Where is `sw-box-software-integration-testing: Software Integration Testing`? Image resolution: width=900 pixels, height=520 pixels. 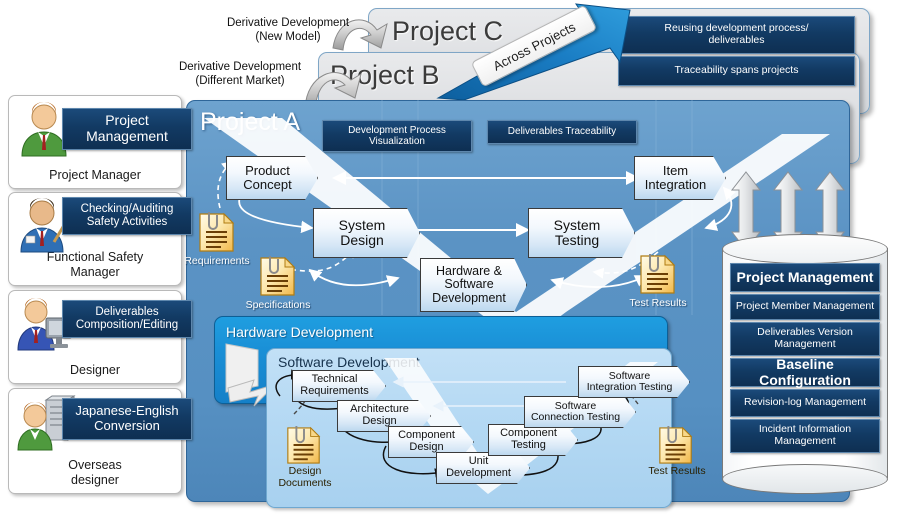 sw-box-software-integration-testing: Software Integration Testing is located at coordinates (634, 382).